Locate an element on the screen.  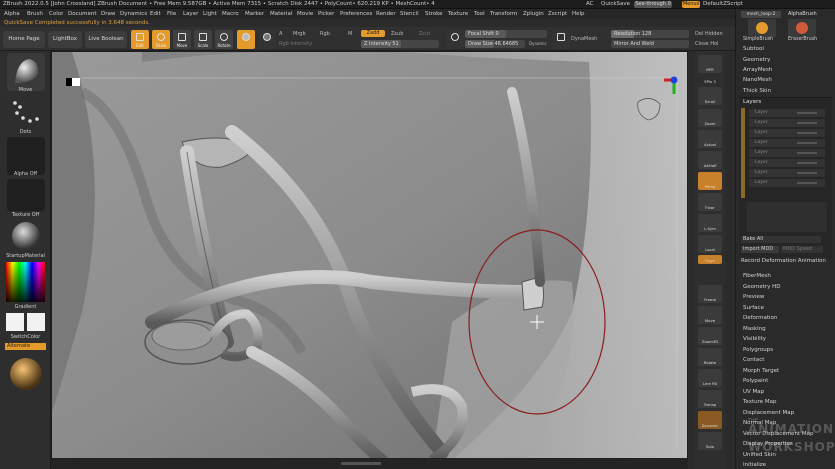
rotate-view-button: Rotate is located at coordinates (710, 357).